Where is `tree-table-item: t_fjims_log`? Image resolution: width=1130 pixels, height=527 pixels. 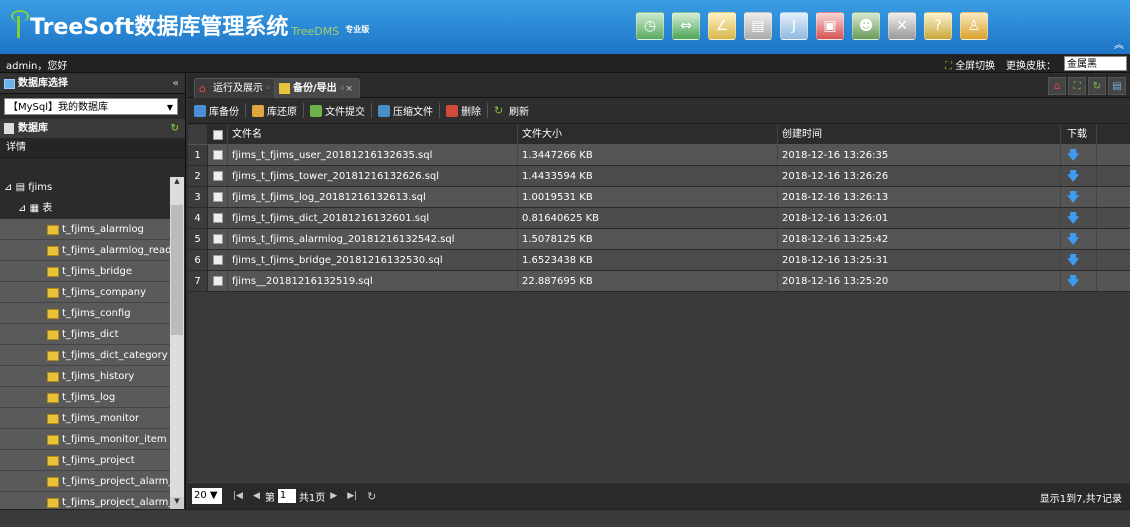
tree-table-item: t_fjims_log is located at coordinates (85, 397).